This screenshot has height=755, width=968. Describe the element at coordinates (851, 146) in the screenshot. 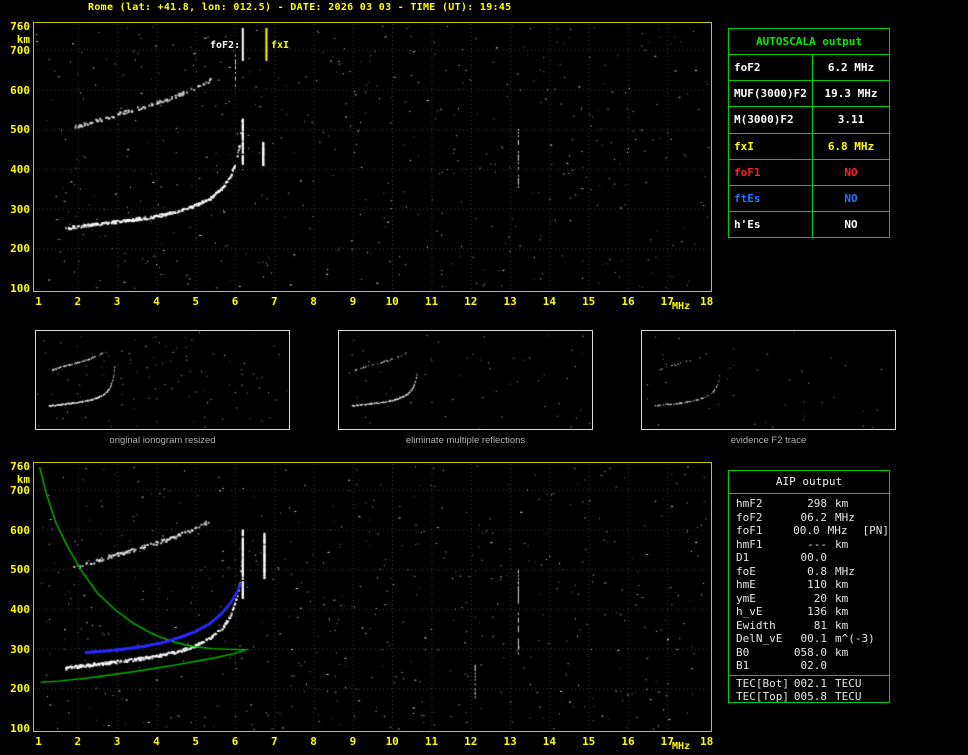

I see `autoscala-row-value: 6.8 MHz` at that location.